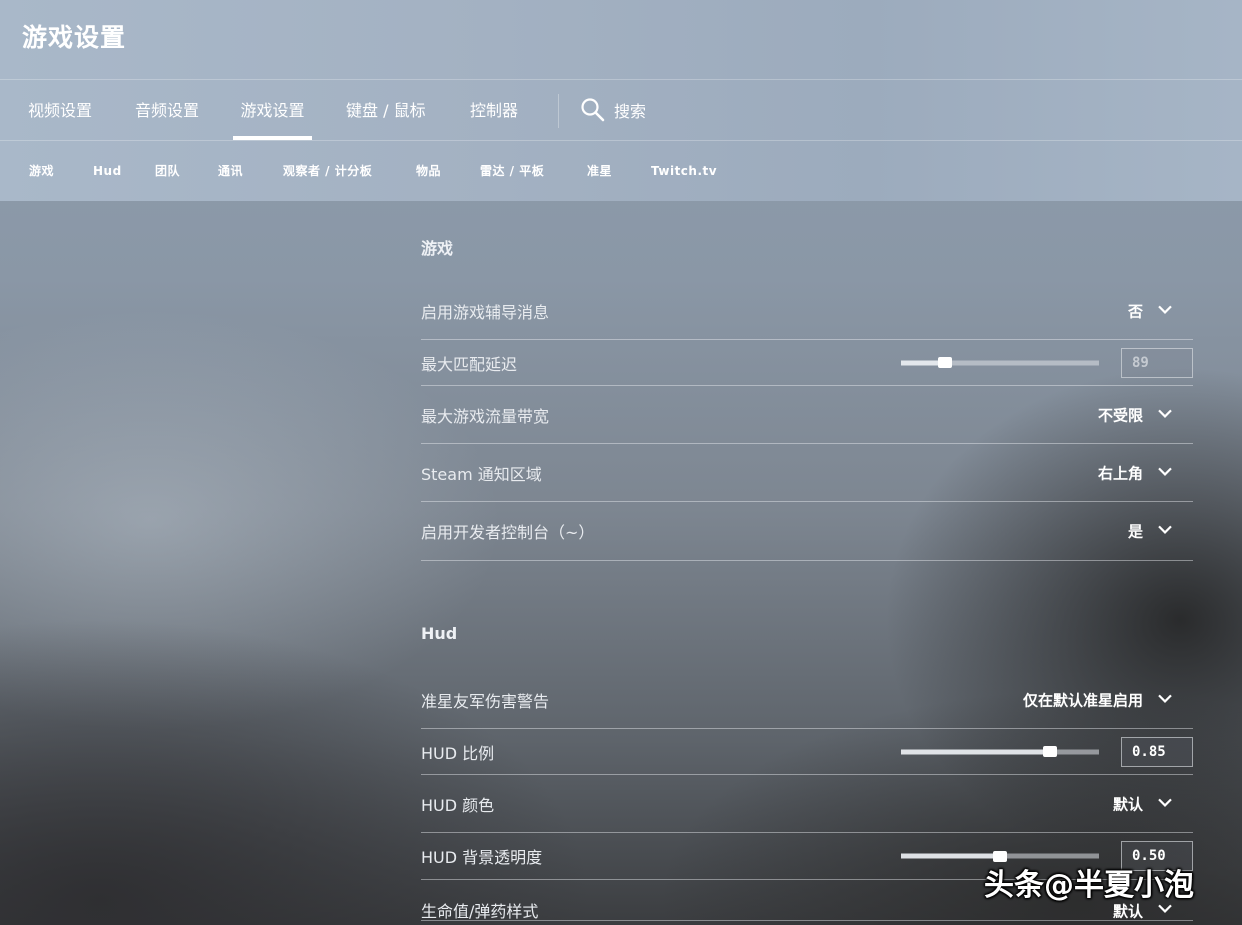 The image size is (1242, 925). I want to click on setting-label: HUD 背景透明度, so click(482, 857).